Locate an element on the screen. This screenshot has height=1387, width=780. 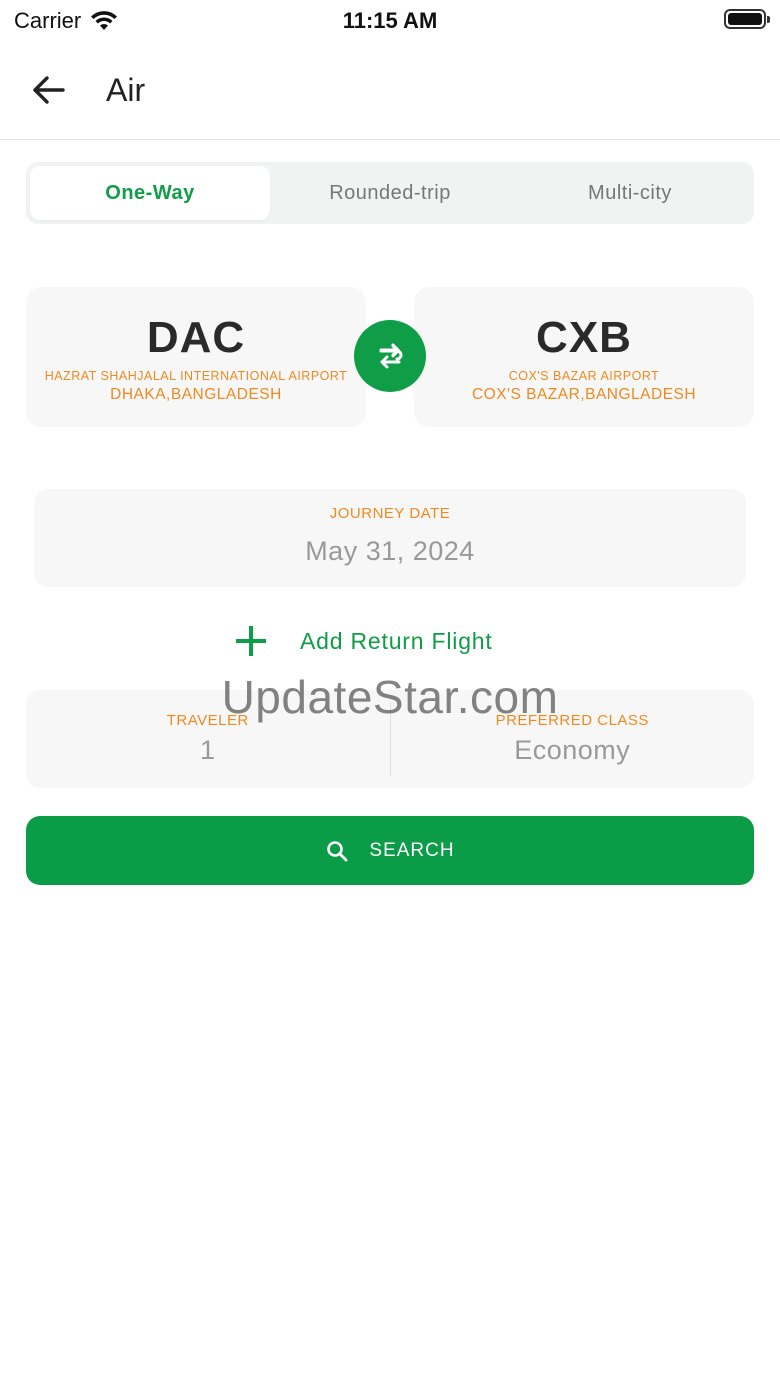
trip-type-tabs: One-Way Rounded-trip Multi-city is located at coordinates (390, 193).